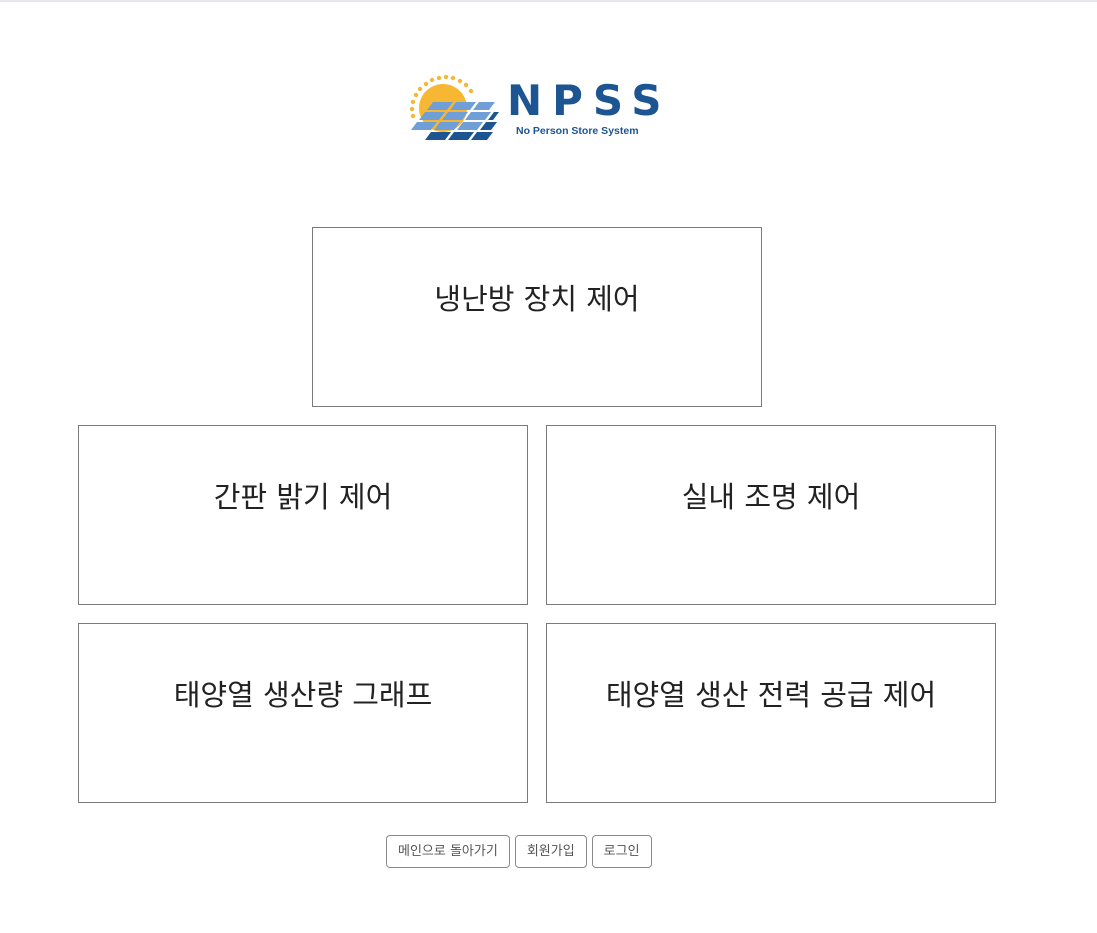 This screenshot has width=1097, height=933. I want to click on solar-power-supply-tile: 태양열 생산 전력 공급 제어, so click(771, 713).